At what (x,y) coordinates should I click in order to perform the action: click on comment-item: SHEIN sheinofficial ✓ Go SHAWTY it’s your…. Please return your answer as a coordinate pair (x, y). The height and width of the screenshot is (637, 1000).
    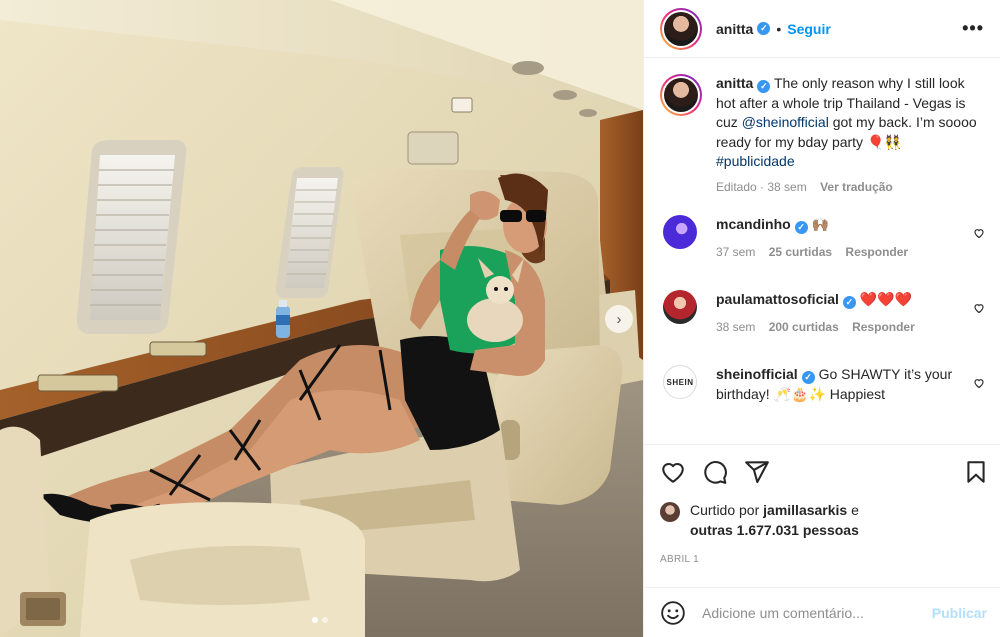
    Looking at the image, I should click on (822, 384).